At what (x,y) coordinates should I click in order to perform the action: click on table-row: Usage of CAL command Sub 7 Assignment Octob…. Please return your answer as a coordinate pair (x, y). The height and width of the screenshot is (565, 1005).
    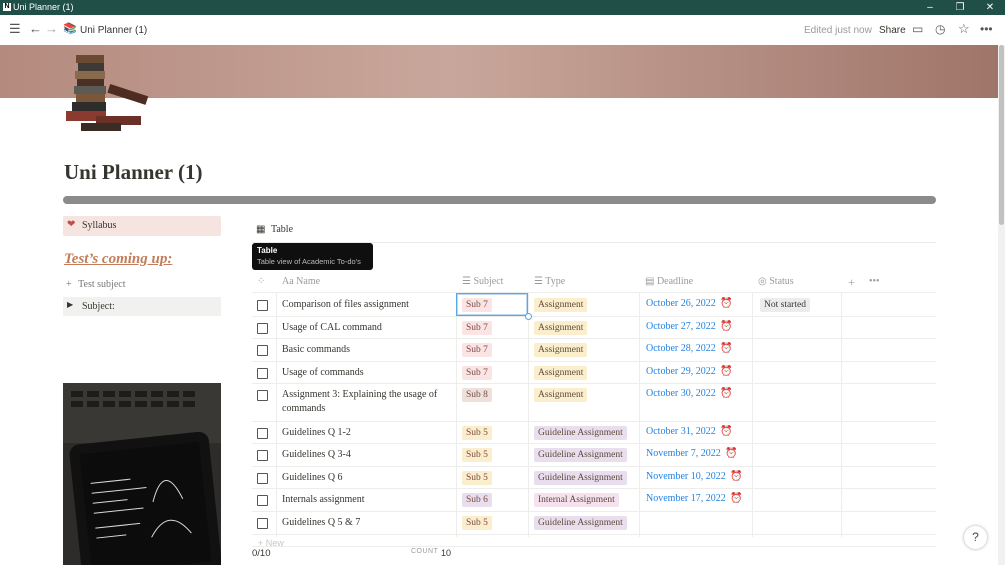
    Looking at the image, I should click on (594, 327).